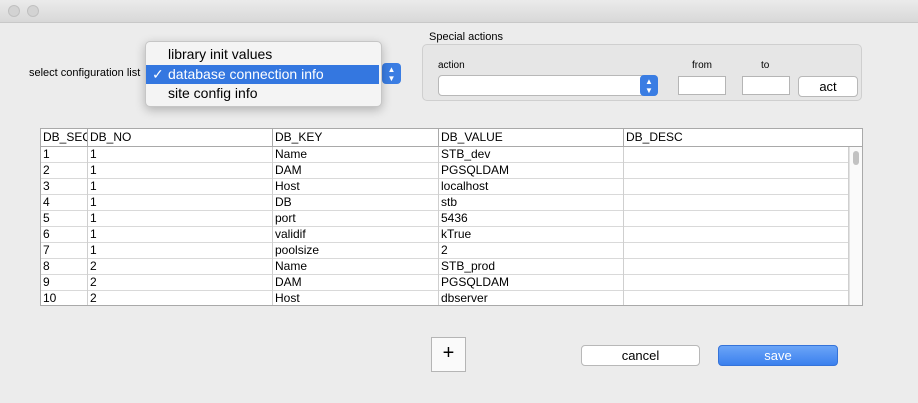  I want to click on cell-db-seq: 2, so click(64, 171).